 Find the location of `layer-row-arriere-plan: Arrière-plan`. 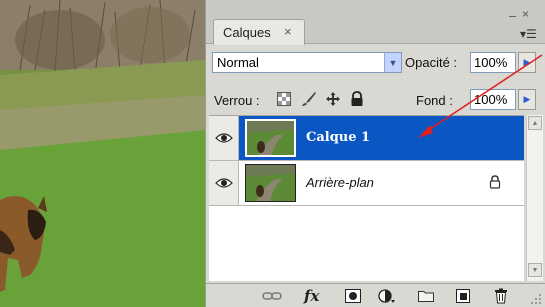

layer-row-arriere-plan: Arrière-plan is located at coordinates (366, 183).